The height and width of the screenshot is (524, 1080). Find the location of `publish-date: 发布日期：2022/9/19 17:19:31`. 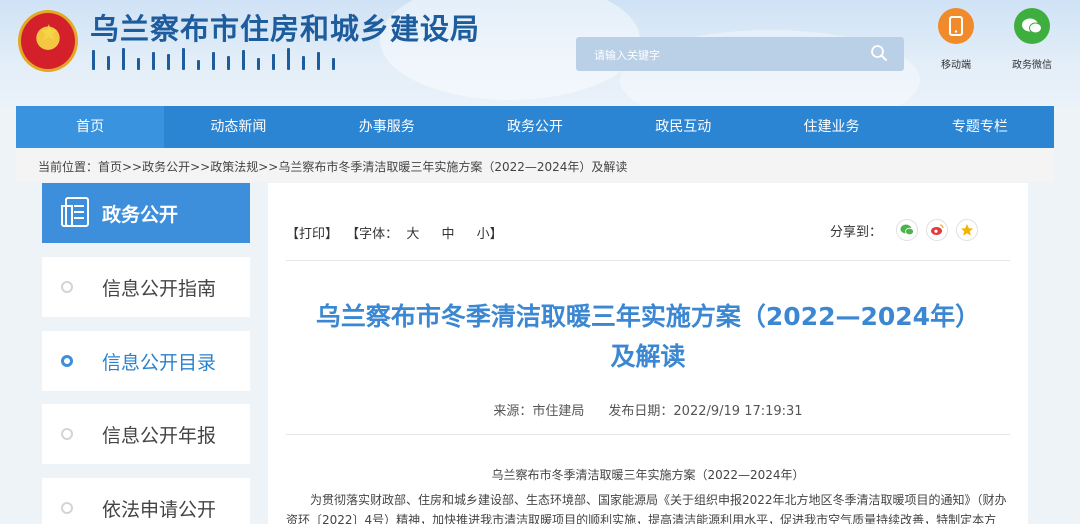

publish-date: 发布日期：2022/9/19 17:19:31 is located at coordinates (705, 411).